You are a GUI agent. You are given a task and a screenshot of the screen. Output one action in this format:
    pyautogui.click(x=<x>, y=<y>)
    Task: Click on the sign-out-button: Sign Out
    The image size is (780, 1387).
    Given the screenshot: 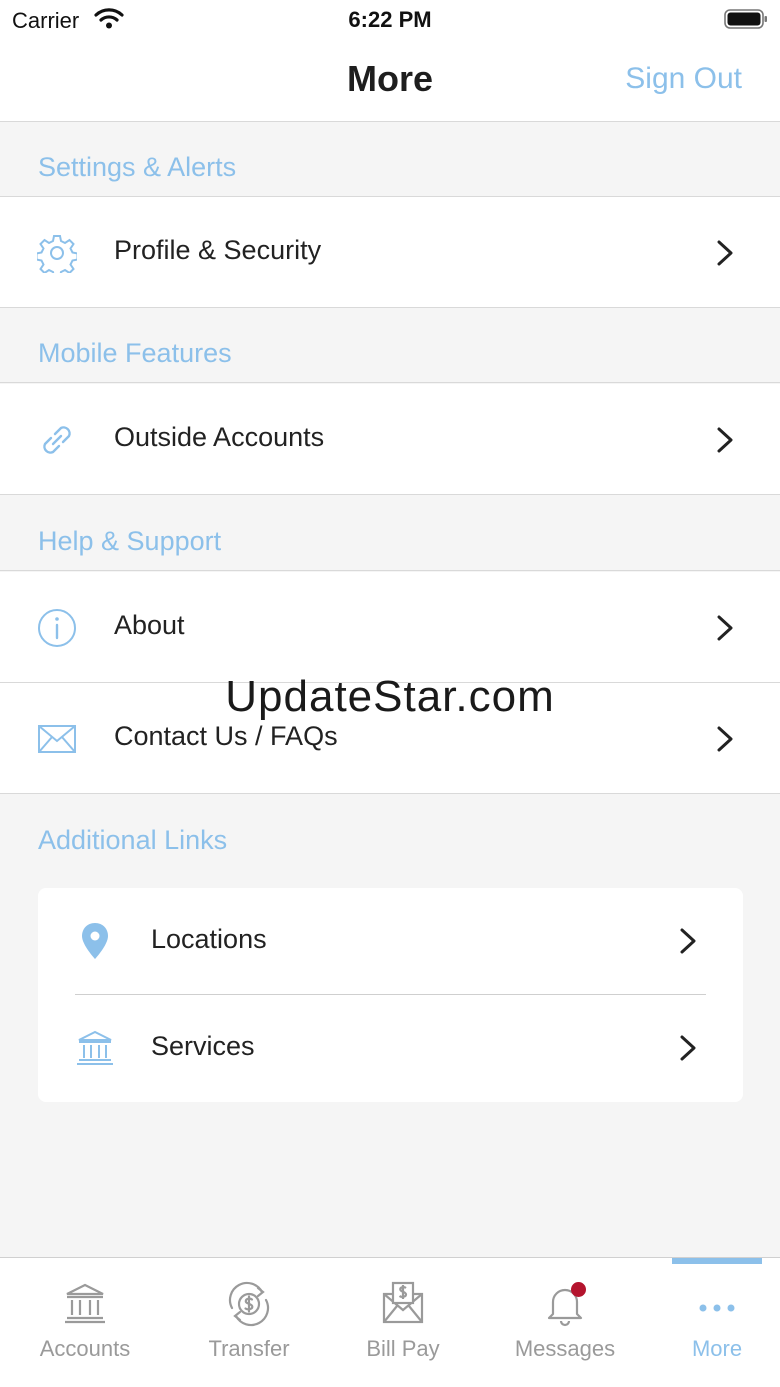 What is the action you would take?
    pyautogui.click(x=683, y=79)
    